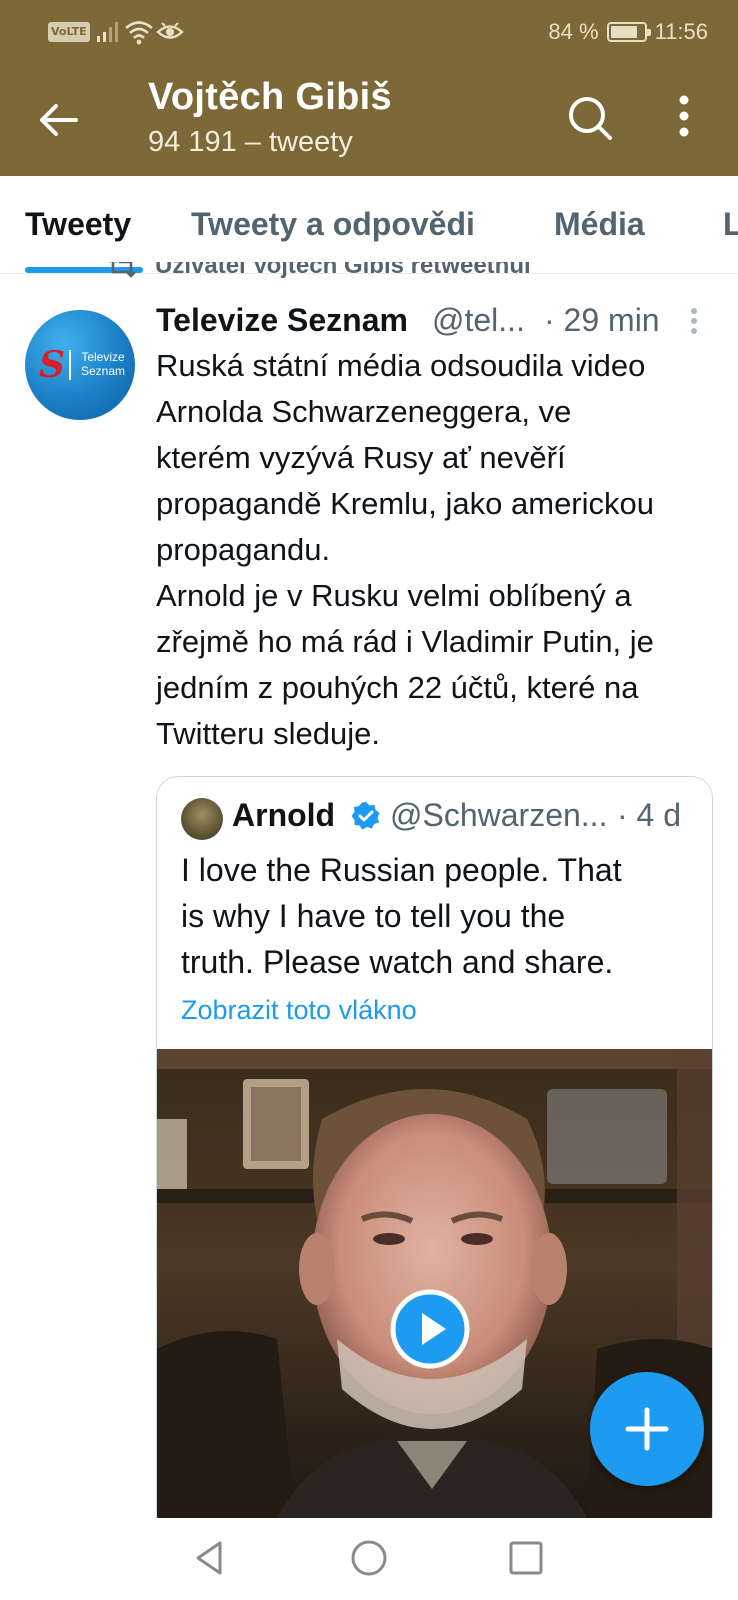 The width and height of the screenshot is (738, 1600). I want to click on back-button, so click(58, 120).